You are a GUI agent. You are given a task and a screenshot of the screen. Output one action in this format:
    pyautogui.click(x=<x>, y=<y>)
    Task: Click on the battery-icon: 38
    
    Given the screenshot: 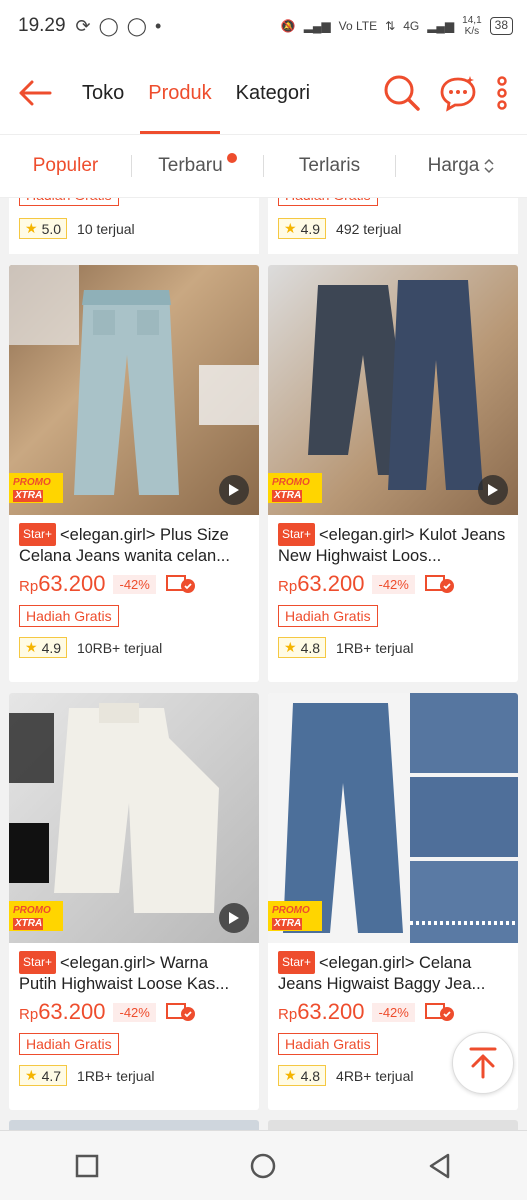 What is the action you would take?
    pyautogui.click(x=501, y=26)
    